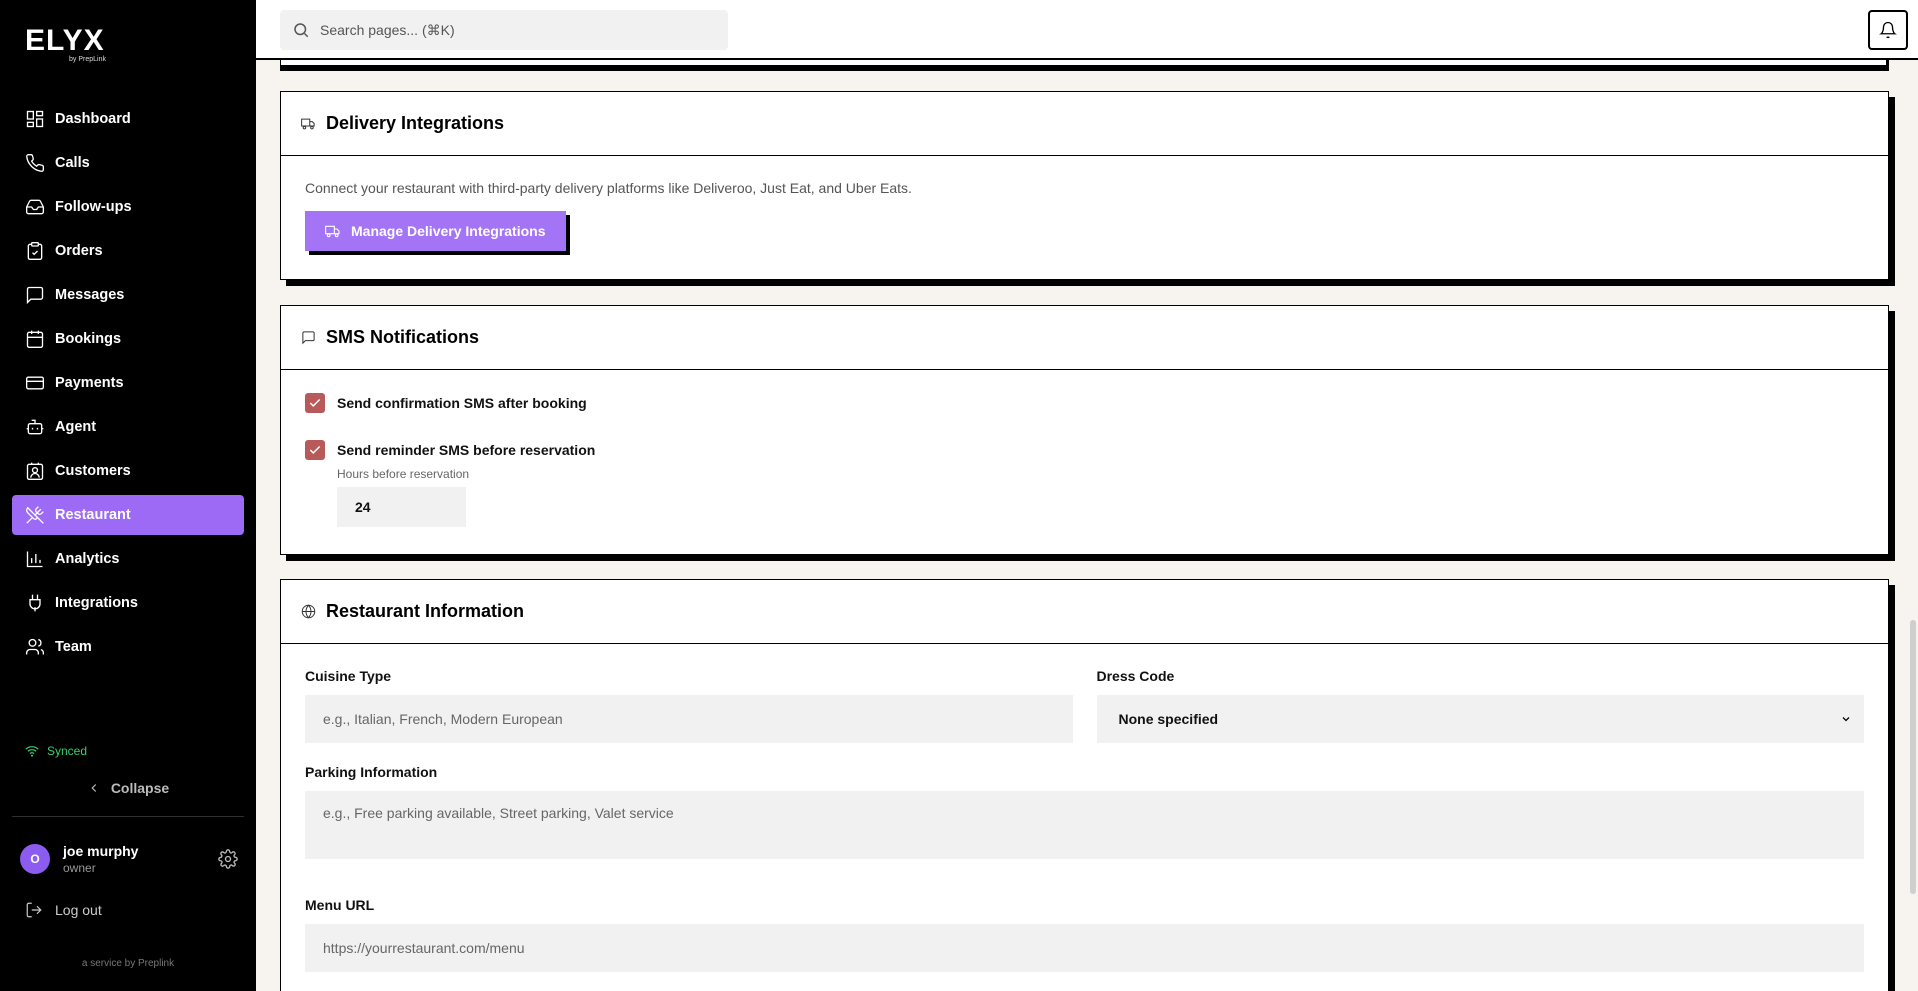 Image resolution: width=1918 pixels, height=991 pixels. What do you see at coordinates (88, 339) in the screenshot?
I see `sidebar-item-label: Bookings` at bounding box center [88, 339].